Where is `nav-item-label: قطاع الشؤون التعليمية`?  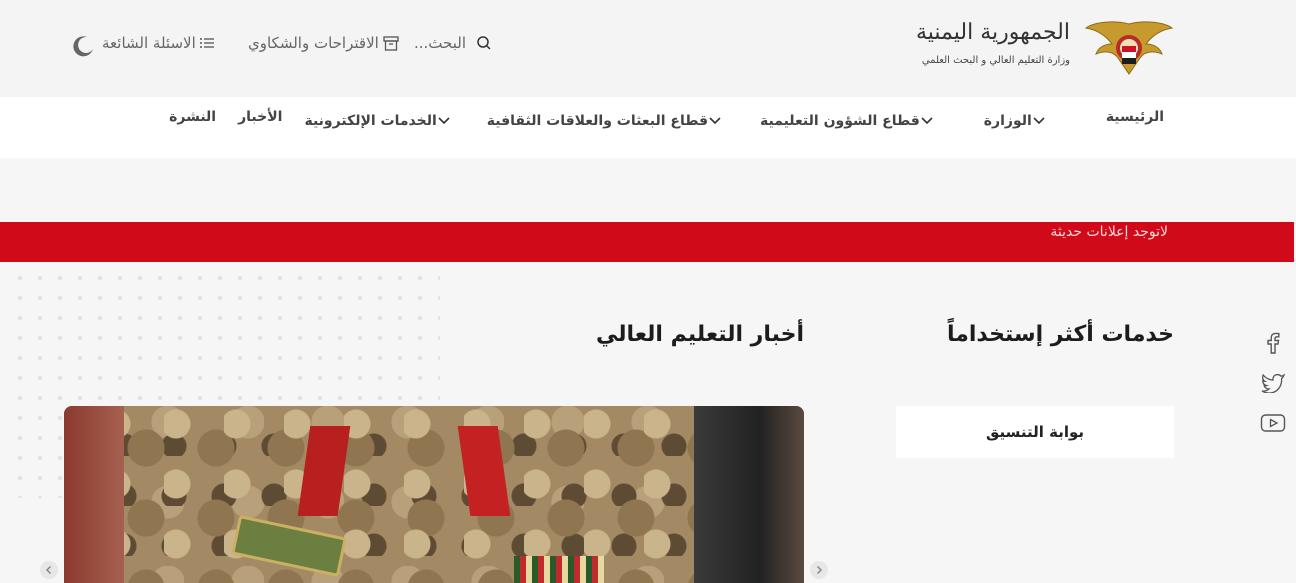 nav-item-label: قطاع الشؤون التعليمية is located at coordinates (840, 121).